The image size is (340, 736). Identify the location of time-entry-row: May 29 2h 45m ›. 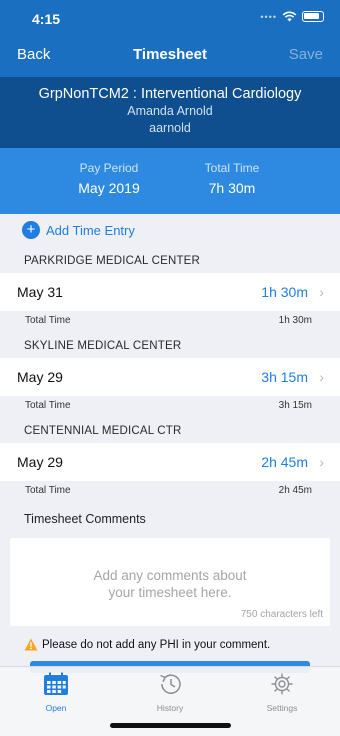
(170, 462).